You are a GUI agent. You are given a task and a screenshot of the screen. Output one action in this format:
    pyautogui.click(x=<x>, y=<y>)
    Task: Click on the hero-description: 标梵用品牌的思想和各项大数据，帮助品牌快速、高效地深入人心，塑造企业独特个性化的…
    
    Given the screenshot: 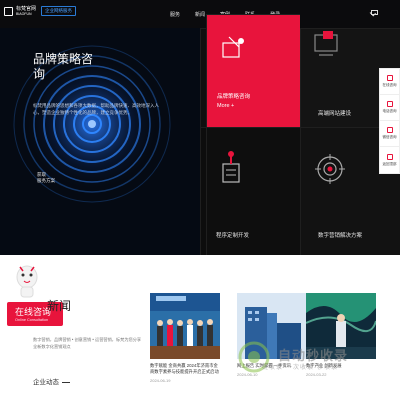 What is the action you would take?
    pyautogui.click(x=96, y=109)
    